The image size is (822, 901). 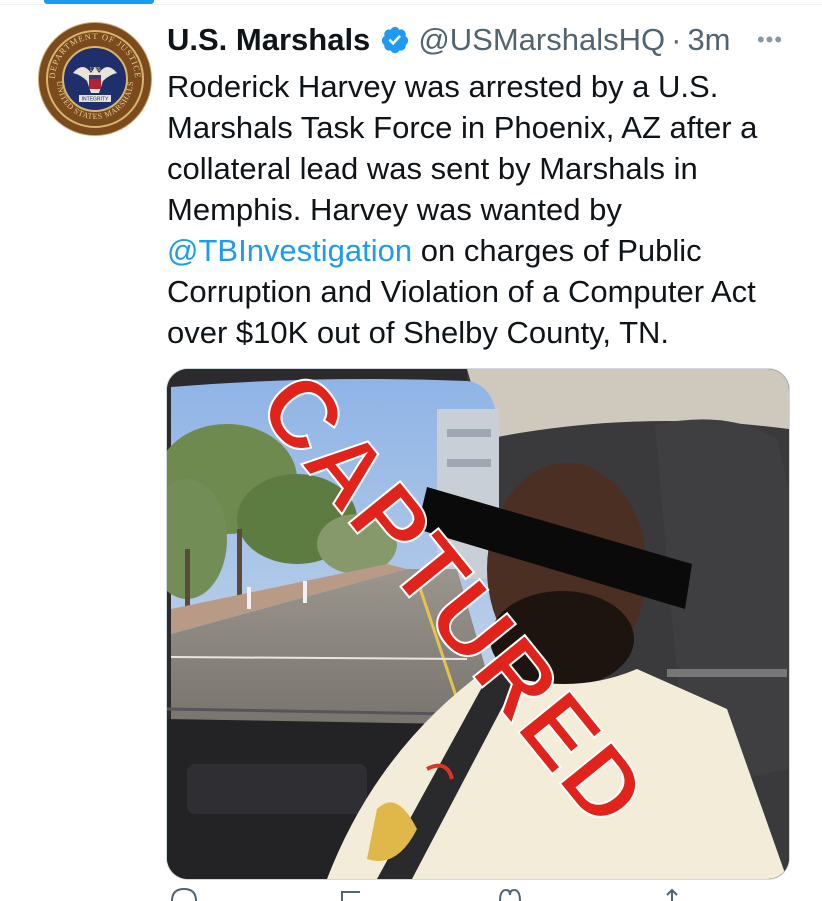 I want to click on tweet-header: U.S. Marshals @USMarshalsHQ · 3m, so click(x=449, y=40).